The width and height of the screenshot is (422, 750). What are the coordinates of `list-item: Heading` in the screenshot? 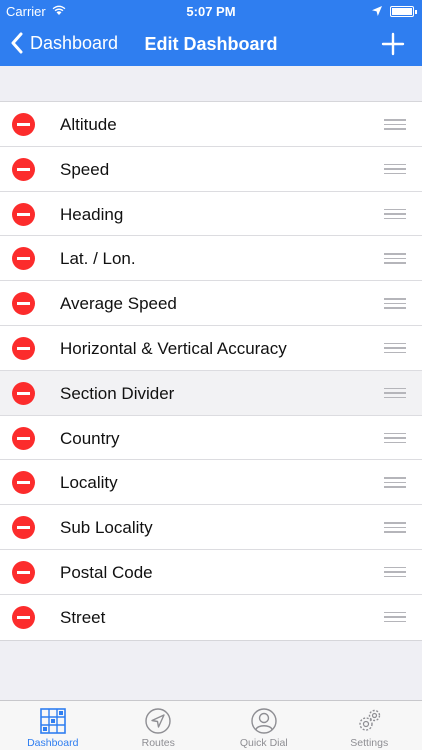 It's located at (211, 214).